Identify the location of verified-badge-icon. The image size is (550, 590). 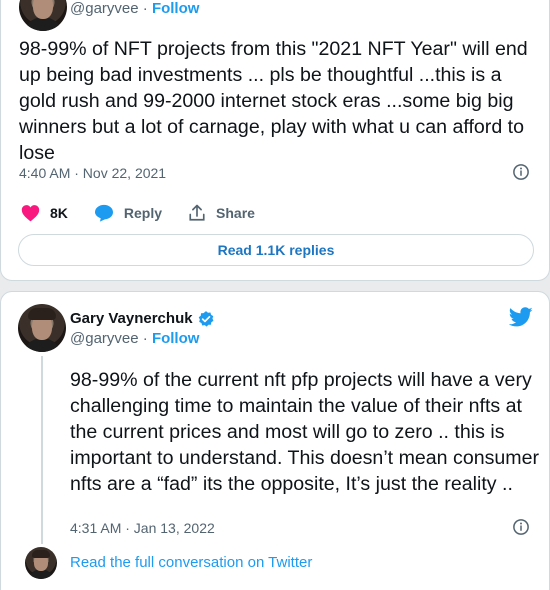
(206, 319).